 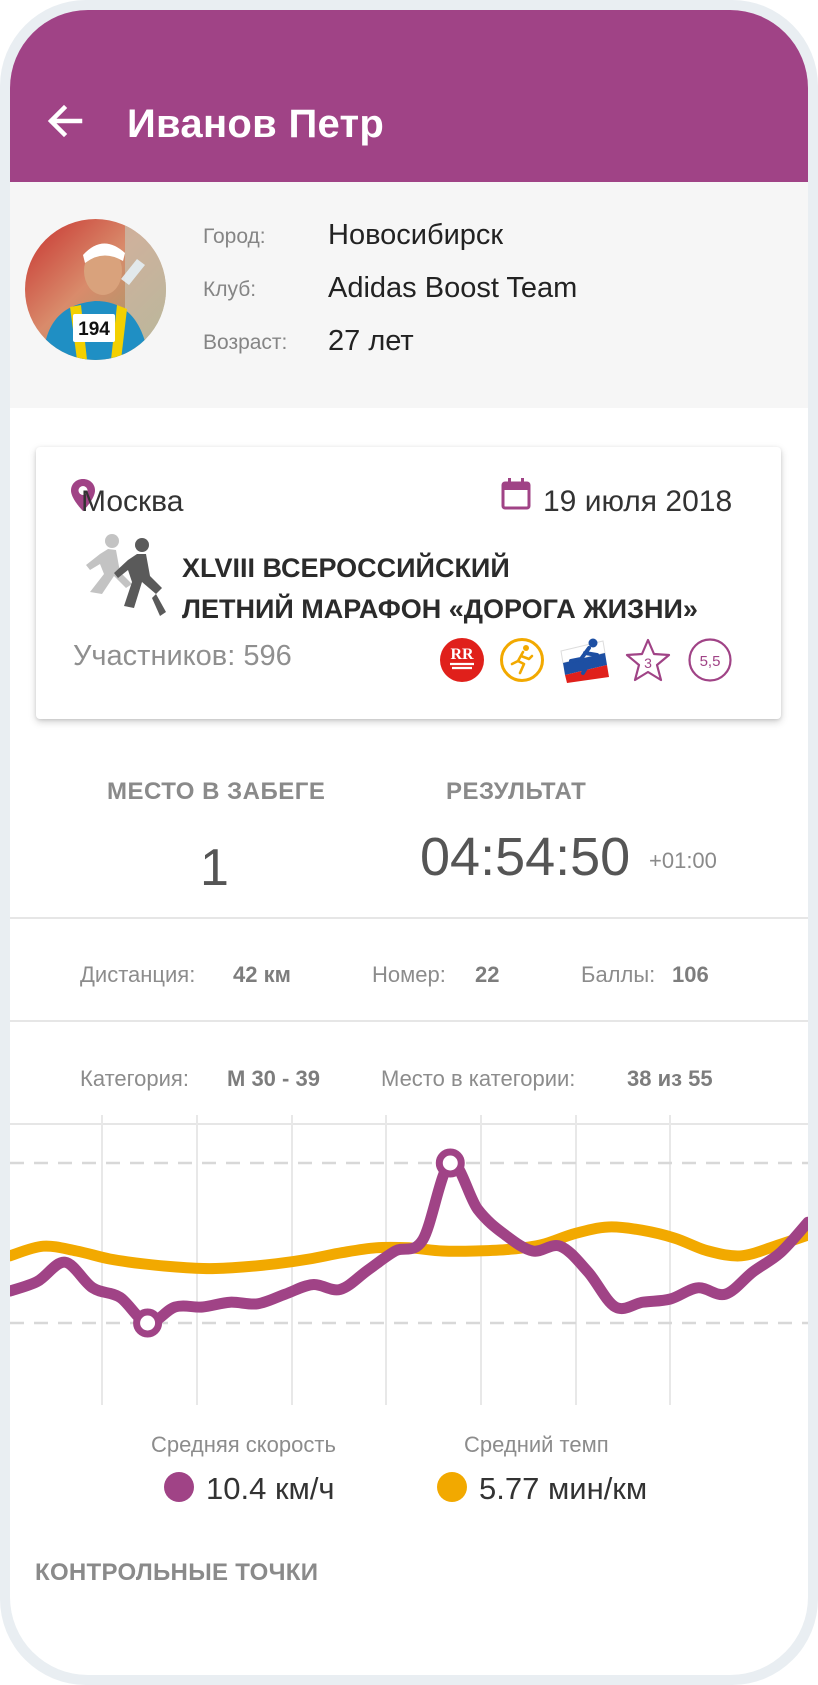 I want to click on checkpoints-title: КОНТРОЛЬНЫЕ ТОЧКИ, so click(x=177, y=1572).